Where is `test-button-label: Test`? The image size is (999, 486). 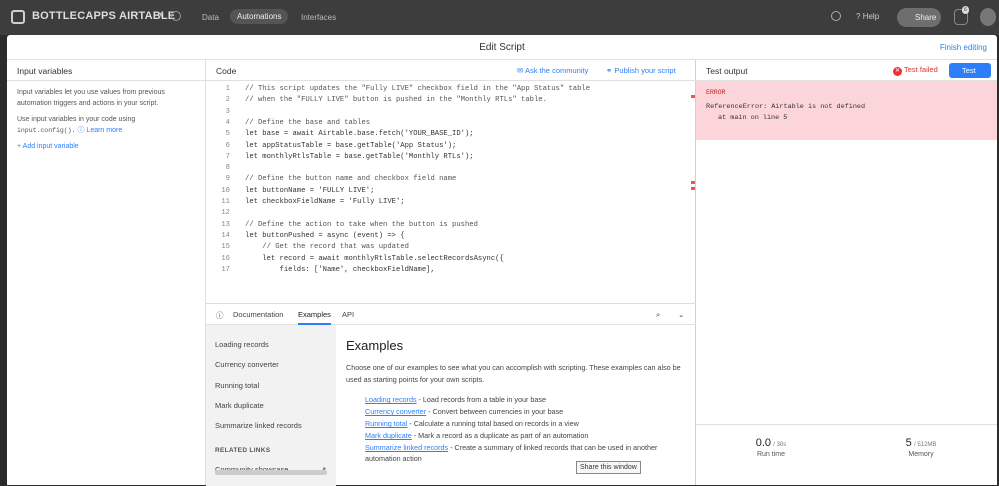 test-button-label: Test is located at coordinates (969, 70).